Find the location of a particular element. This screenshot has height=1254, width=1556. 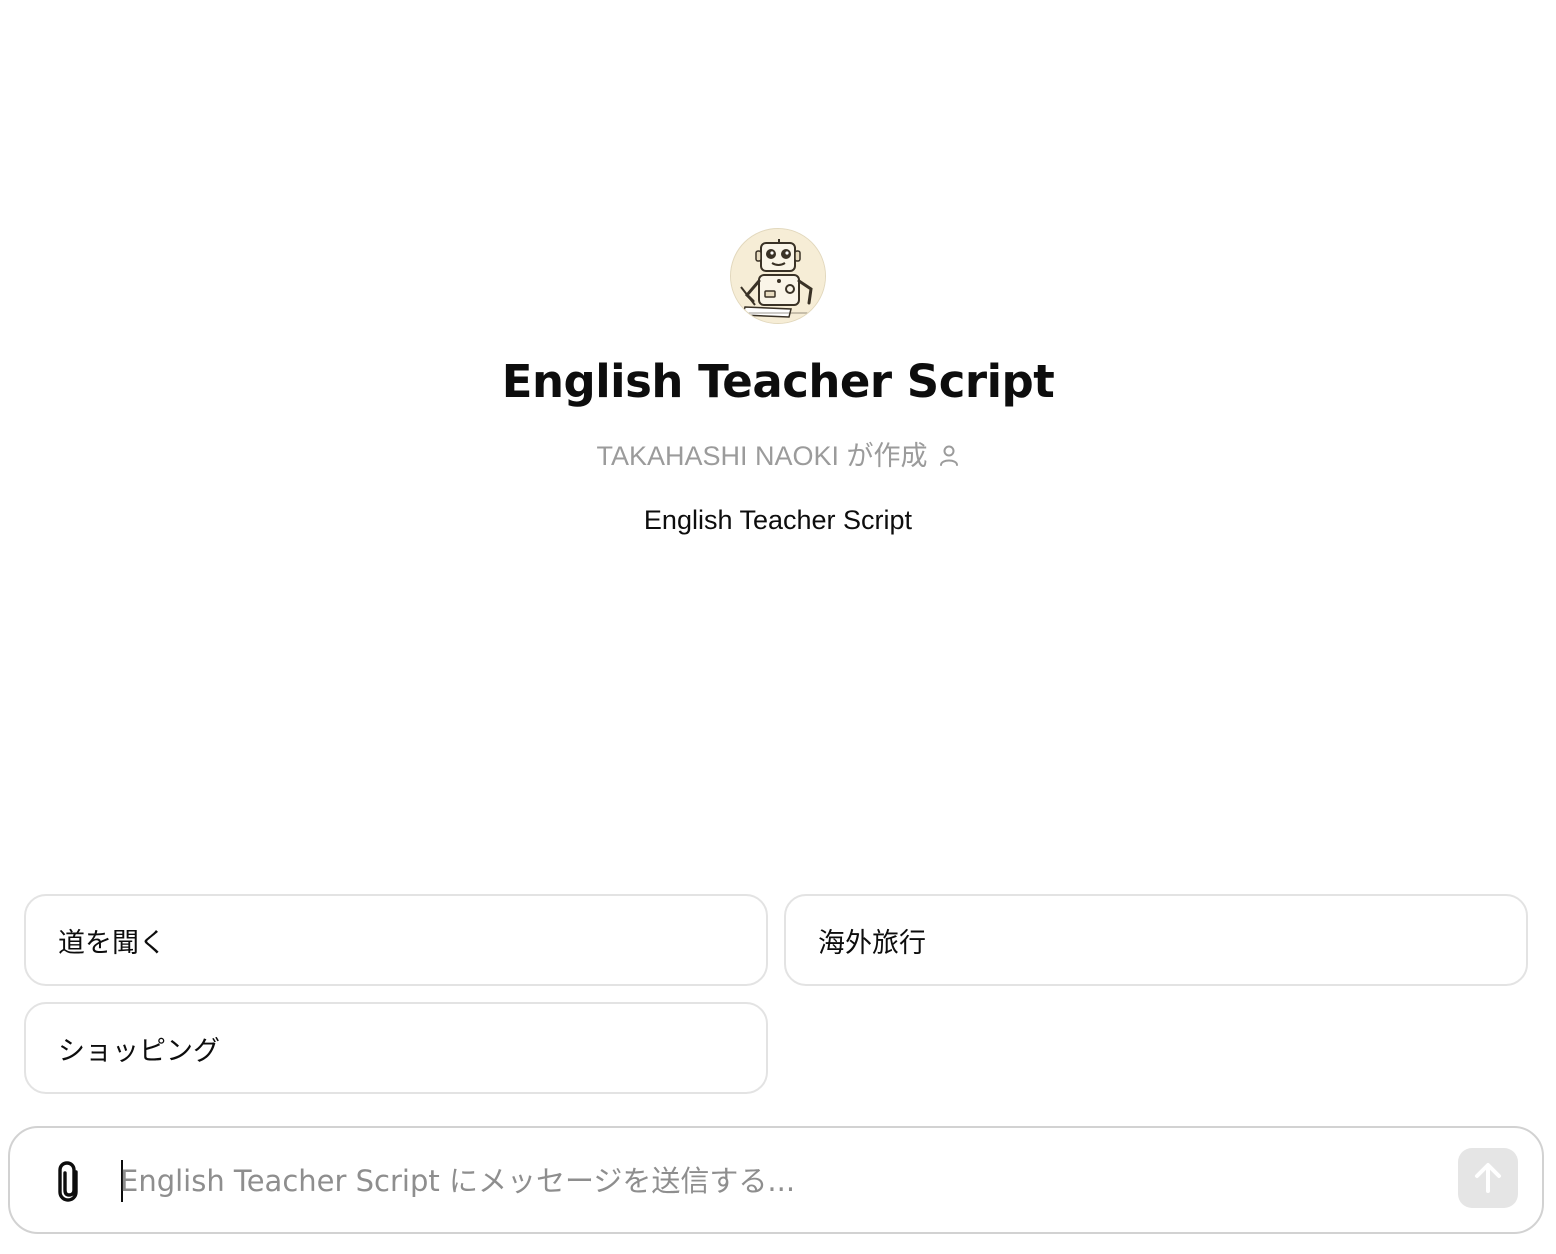

paperclip-icon is located at coordinates (68, 1181).